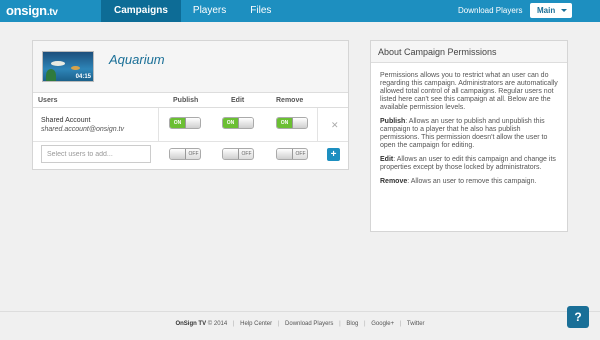 This screenshot has width=600, height=340. I want to click on edit-toggle-account: ON, so click(238, 123).